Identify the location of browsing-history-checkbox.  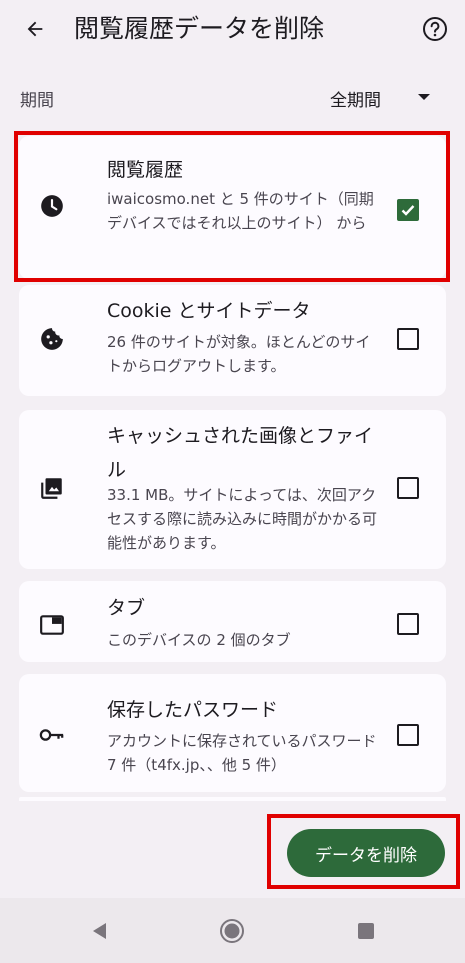
(408, 210).